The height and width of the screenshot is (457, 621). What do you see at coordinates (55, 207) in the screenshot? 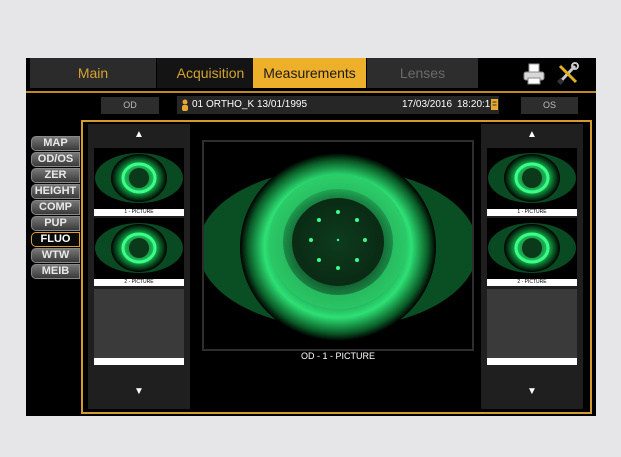
I see `side-menu-comp: COMP` at bounding box center [55, 207].